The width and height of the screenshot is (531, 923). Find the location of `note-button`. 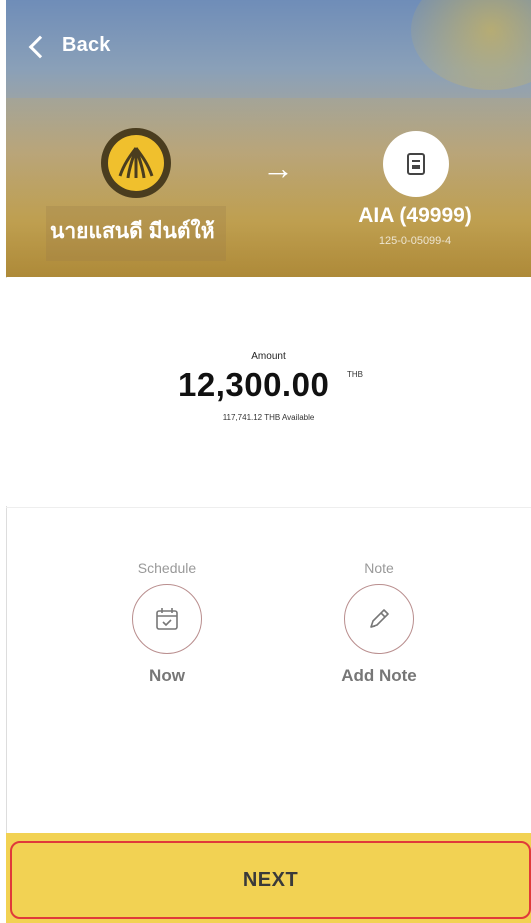

note-button is located at coordinates (379, 619).